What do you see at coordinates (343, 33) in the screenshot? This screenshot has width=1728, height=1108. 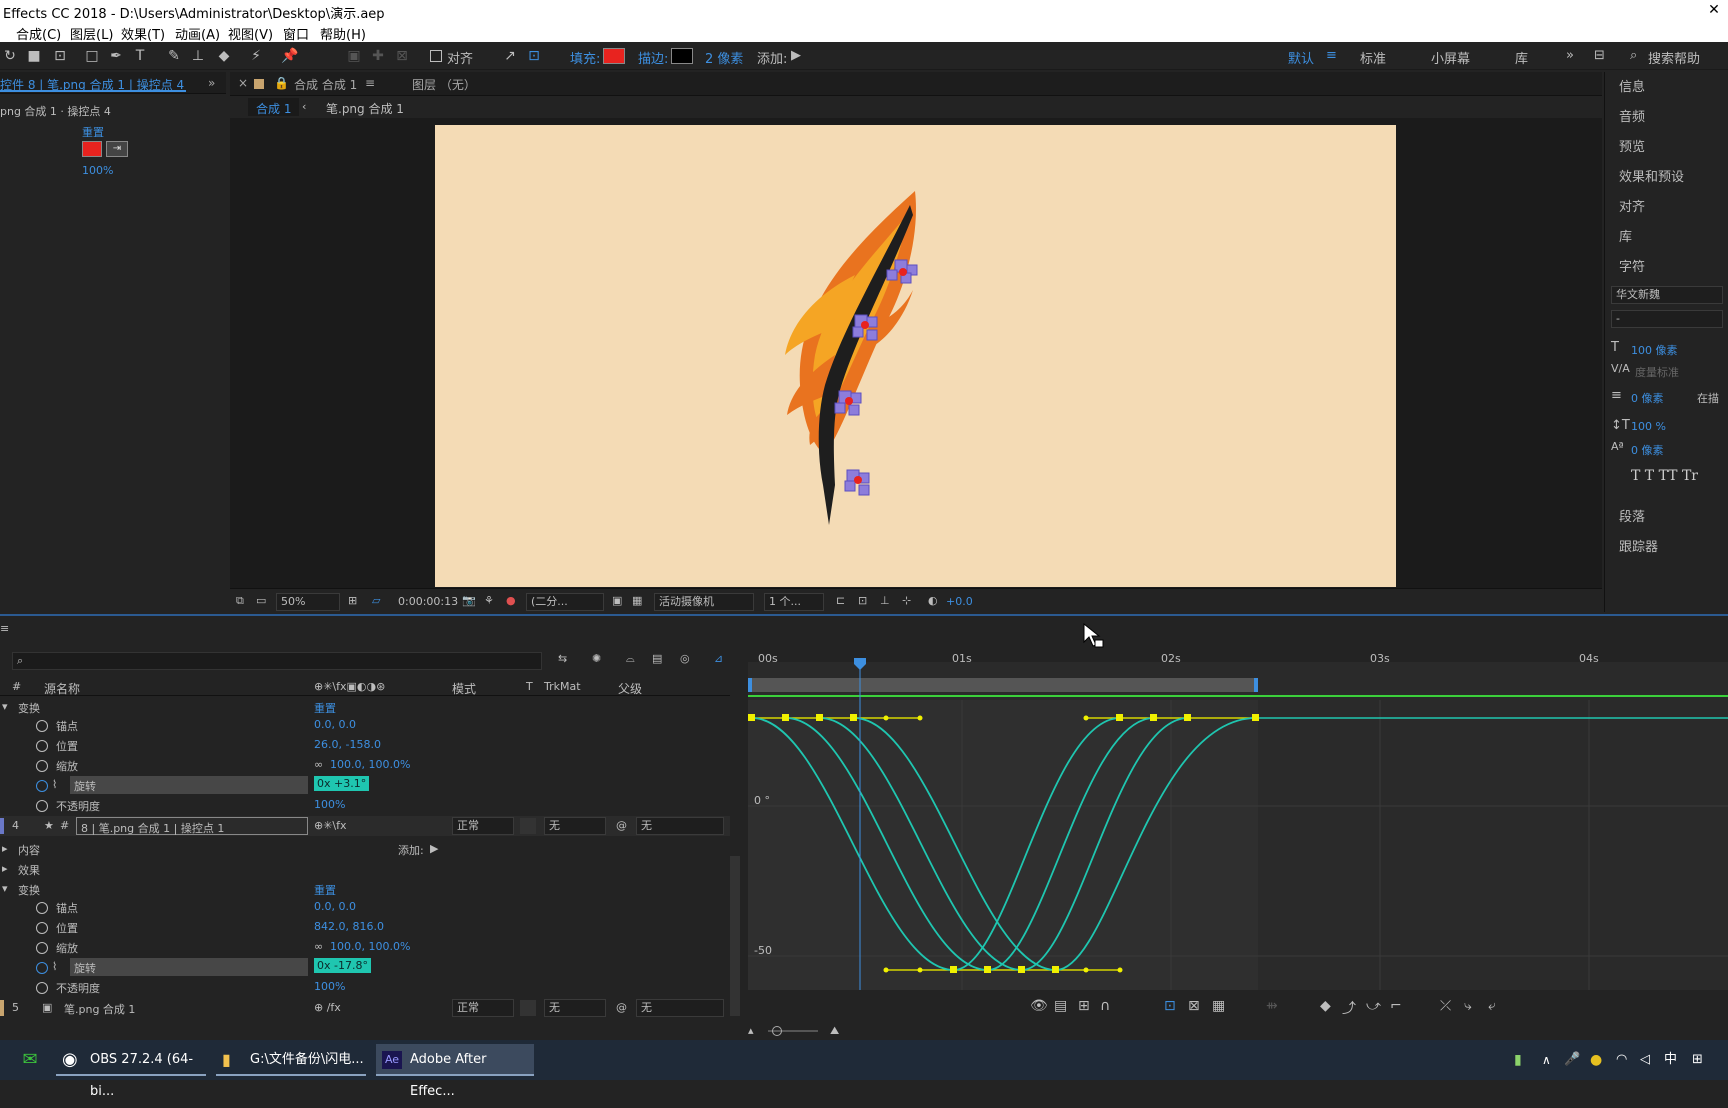 I see `menu-item-help: 帮助(H)` at bounding box center [343, 33].